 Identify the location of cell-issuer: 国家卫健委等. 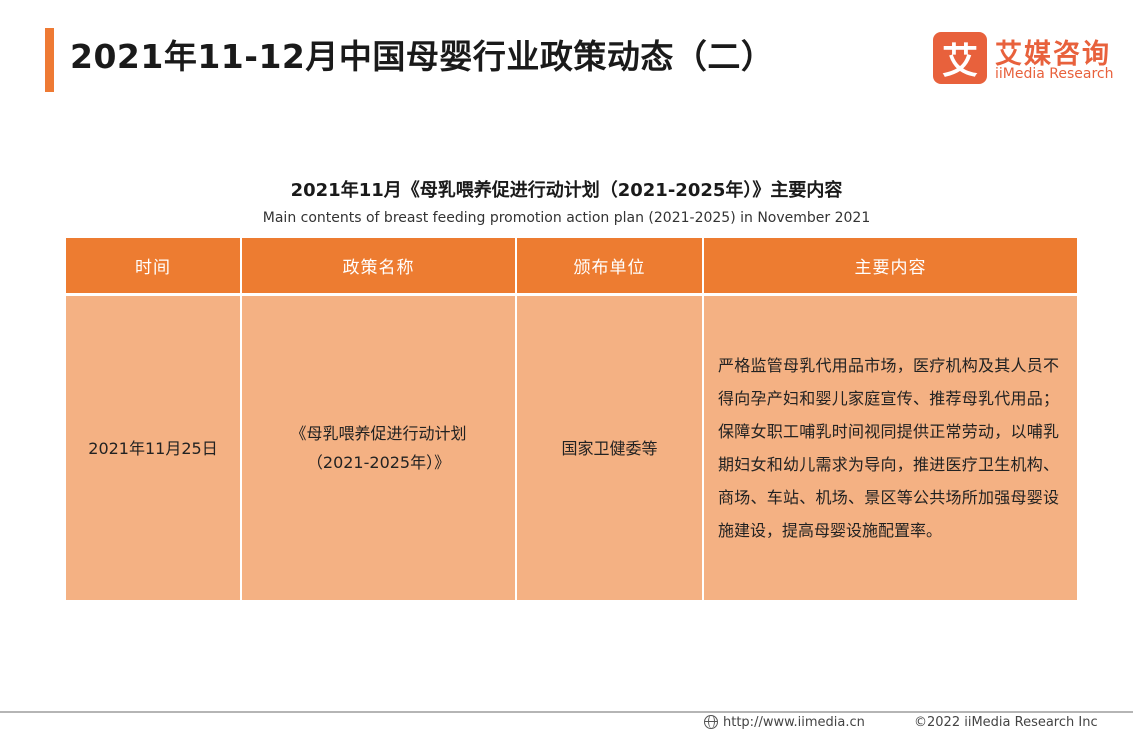
(610, 446).